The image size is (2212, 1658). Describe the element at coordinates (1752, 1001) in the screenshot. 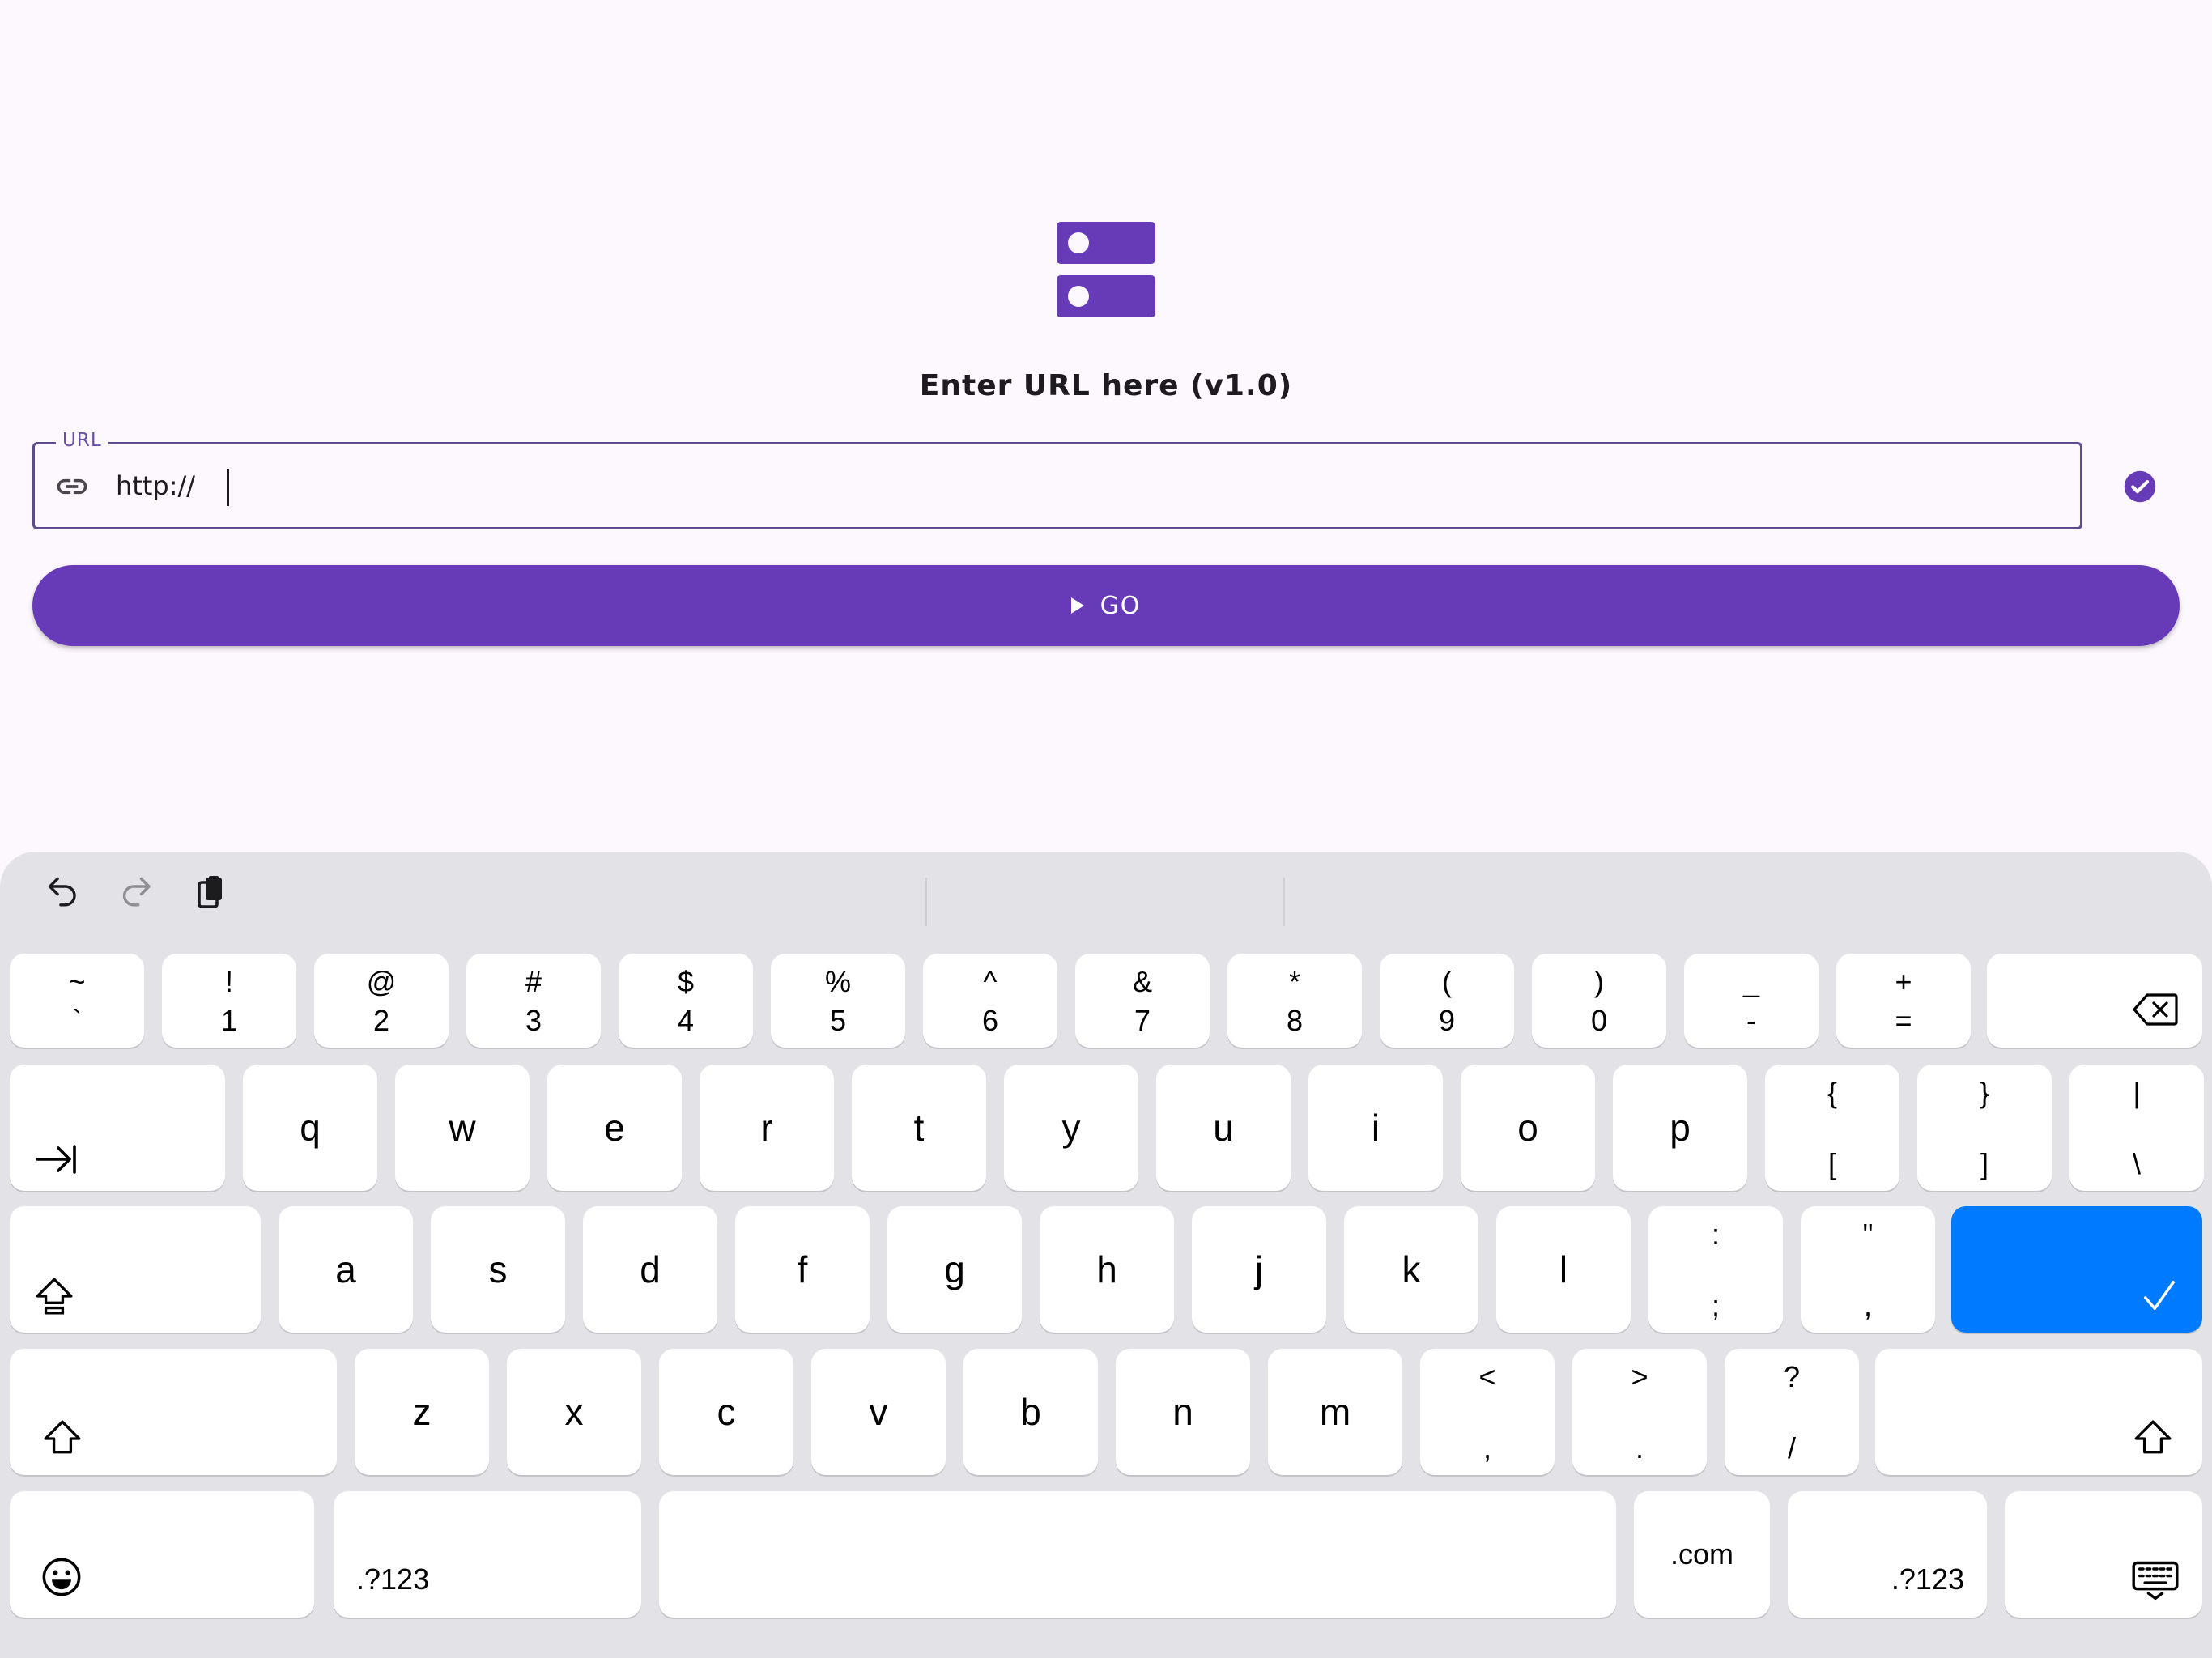

I see `key-number-11: _ -` at that location.